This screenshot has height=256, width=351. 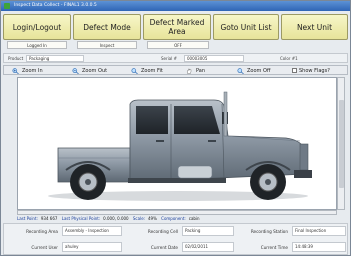 I want to click on last-point-label: Last Point:, so click(x=27, y=218).